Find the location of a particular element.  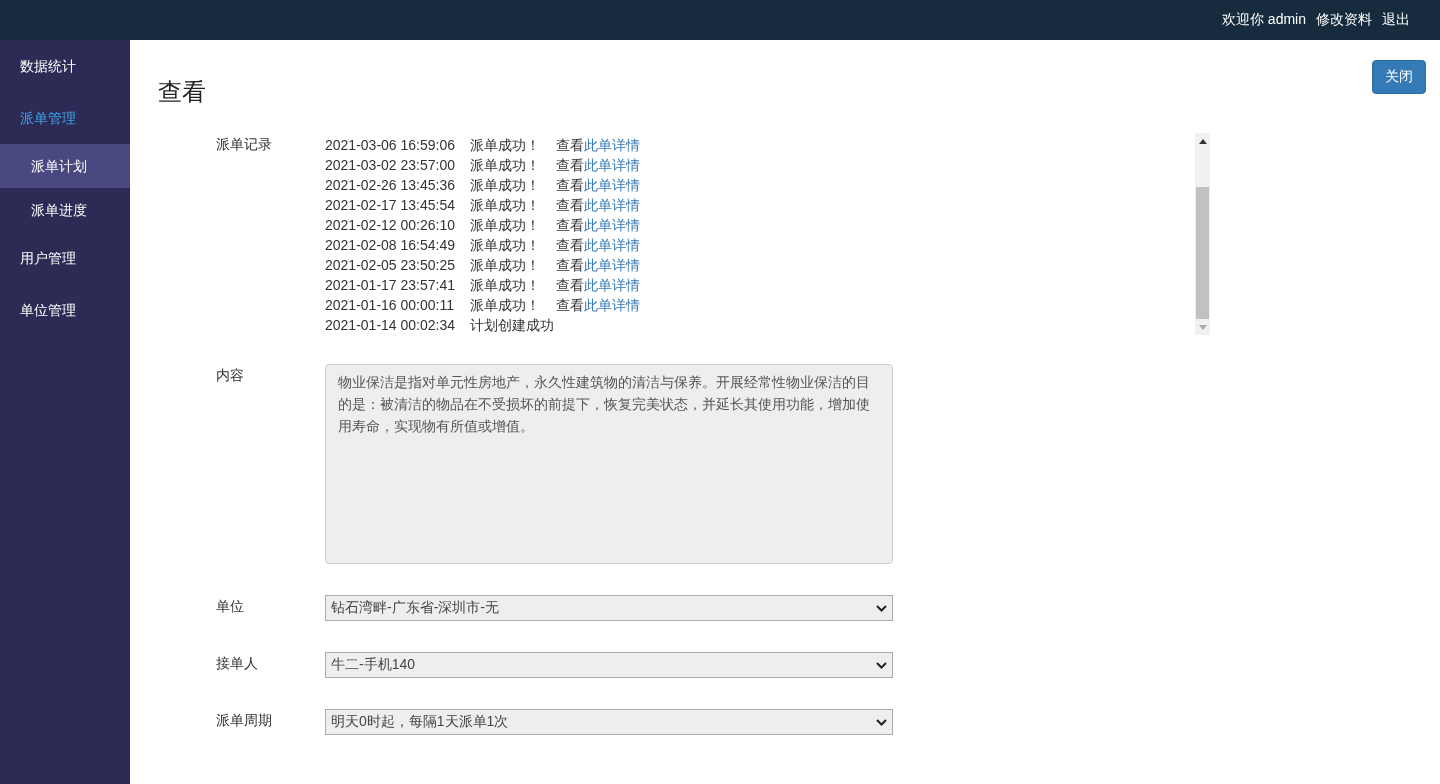

field-label: 接单人 is located at coordinates (237, 663).